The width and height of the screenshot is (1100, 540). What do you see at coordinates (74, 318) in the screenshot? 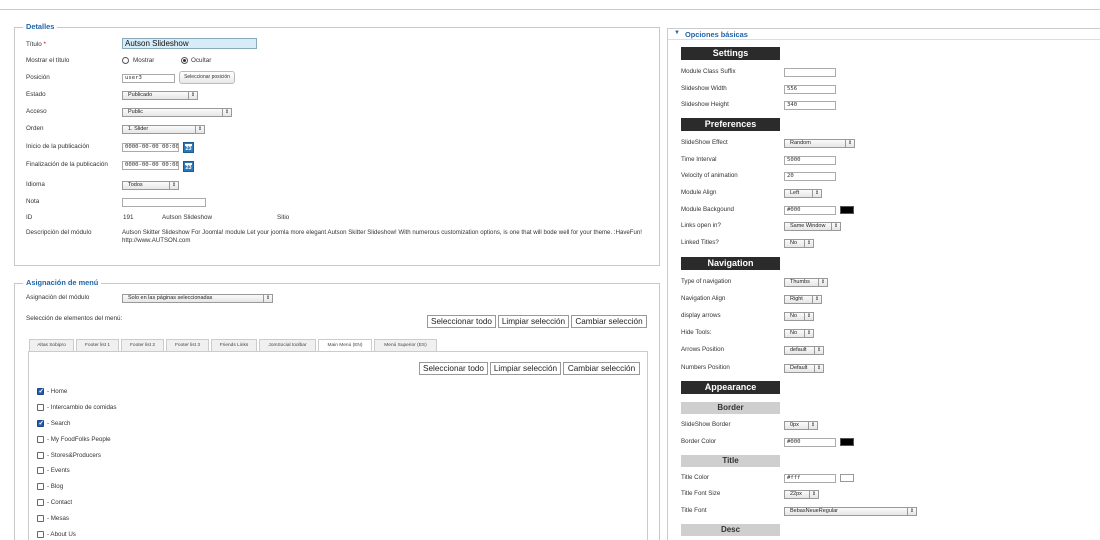
I see `menu-items-selection-label: Selección de elementos del menú:` at bounding box center [74, 318].